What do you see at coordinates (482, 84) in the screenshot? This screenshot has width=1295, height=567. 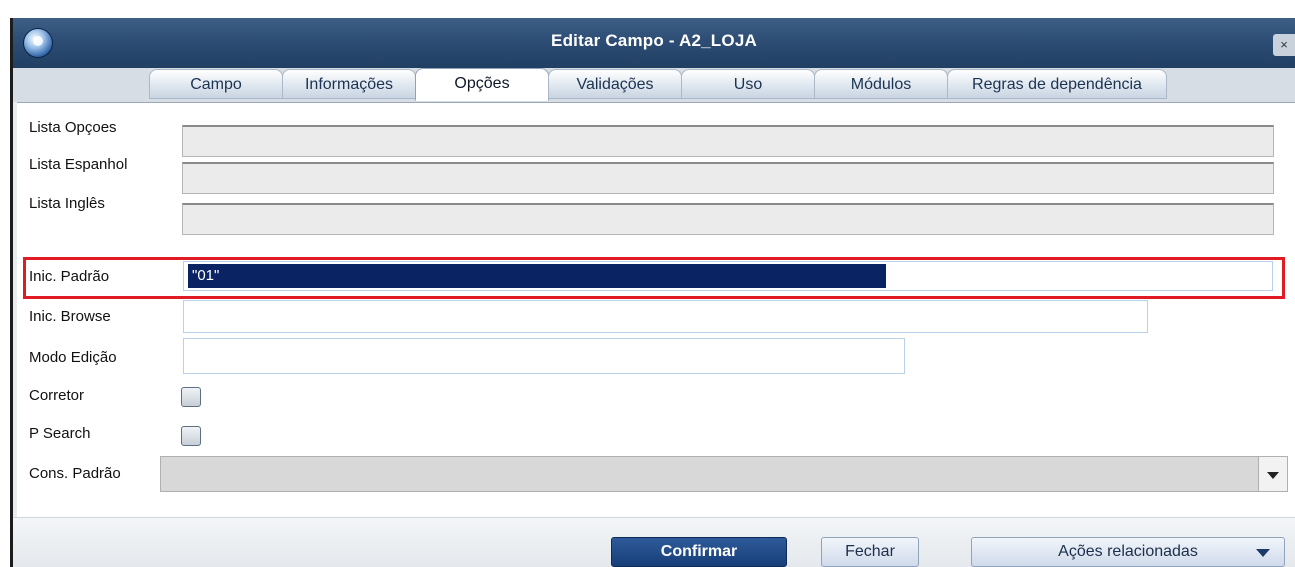 I see `tab-opcoes: Opções` at bounding box center [482, 84].